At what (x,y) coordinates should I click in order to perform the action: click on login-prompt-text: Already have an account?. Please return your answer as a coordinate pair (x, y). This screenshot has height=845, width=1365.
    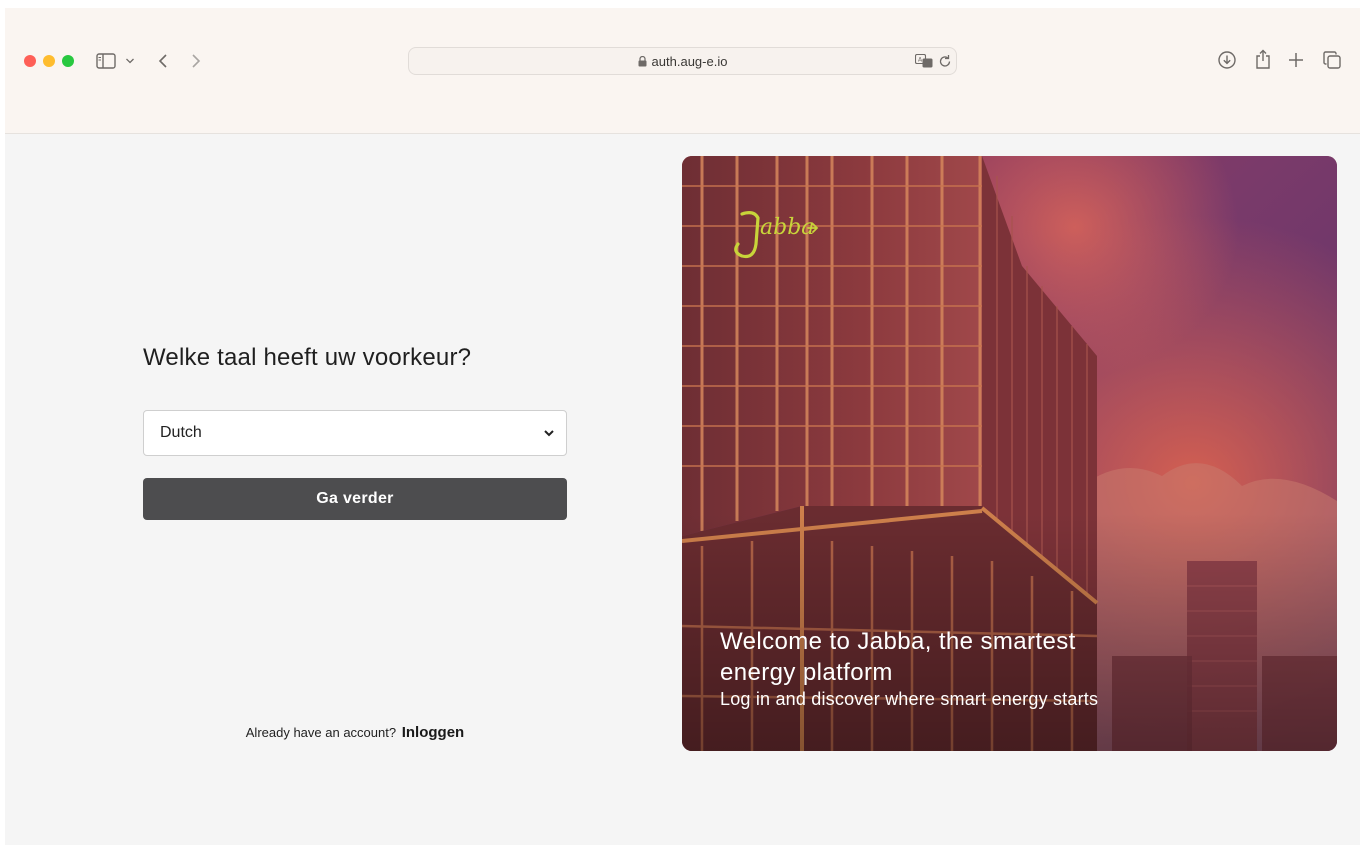
    Looking at the image, I should click on (321, 732).